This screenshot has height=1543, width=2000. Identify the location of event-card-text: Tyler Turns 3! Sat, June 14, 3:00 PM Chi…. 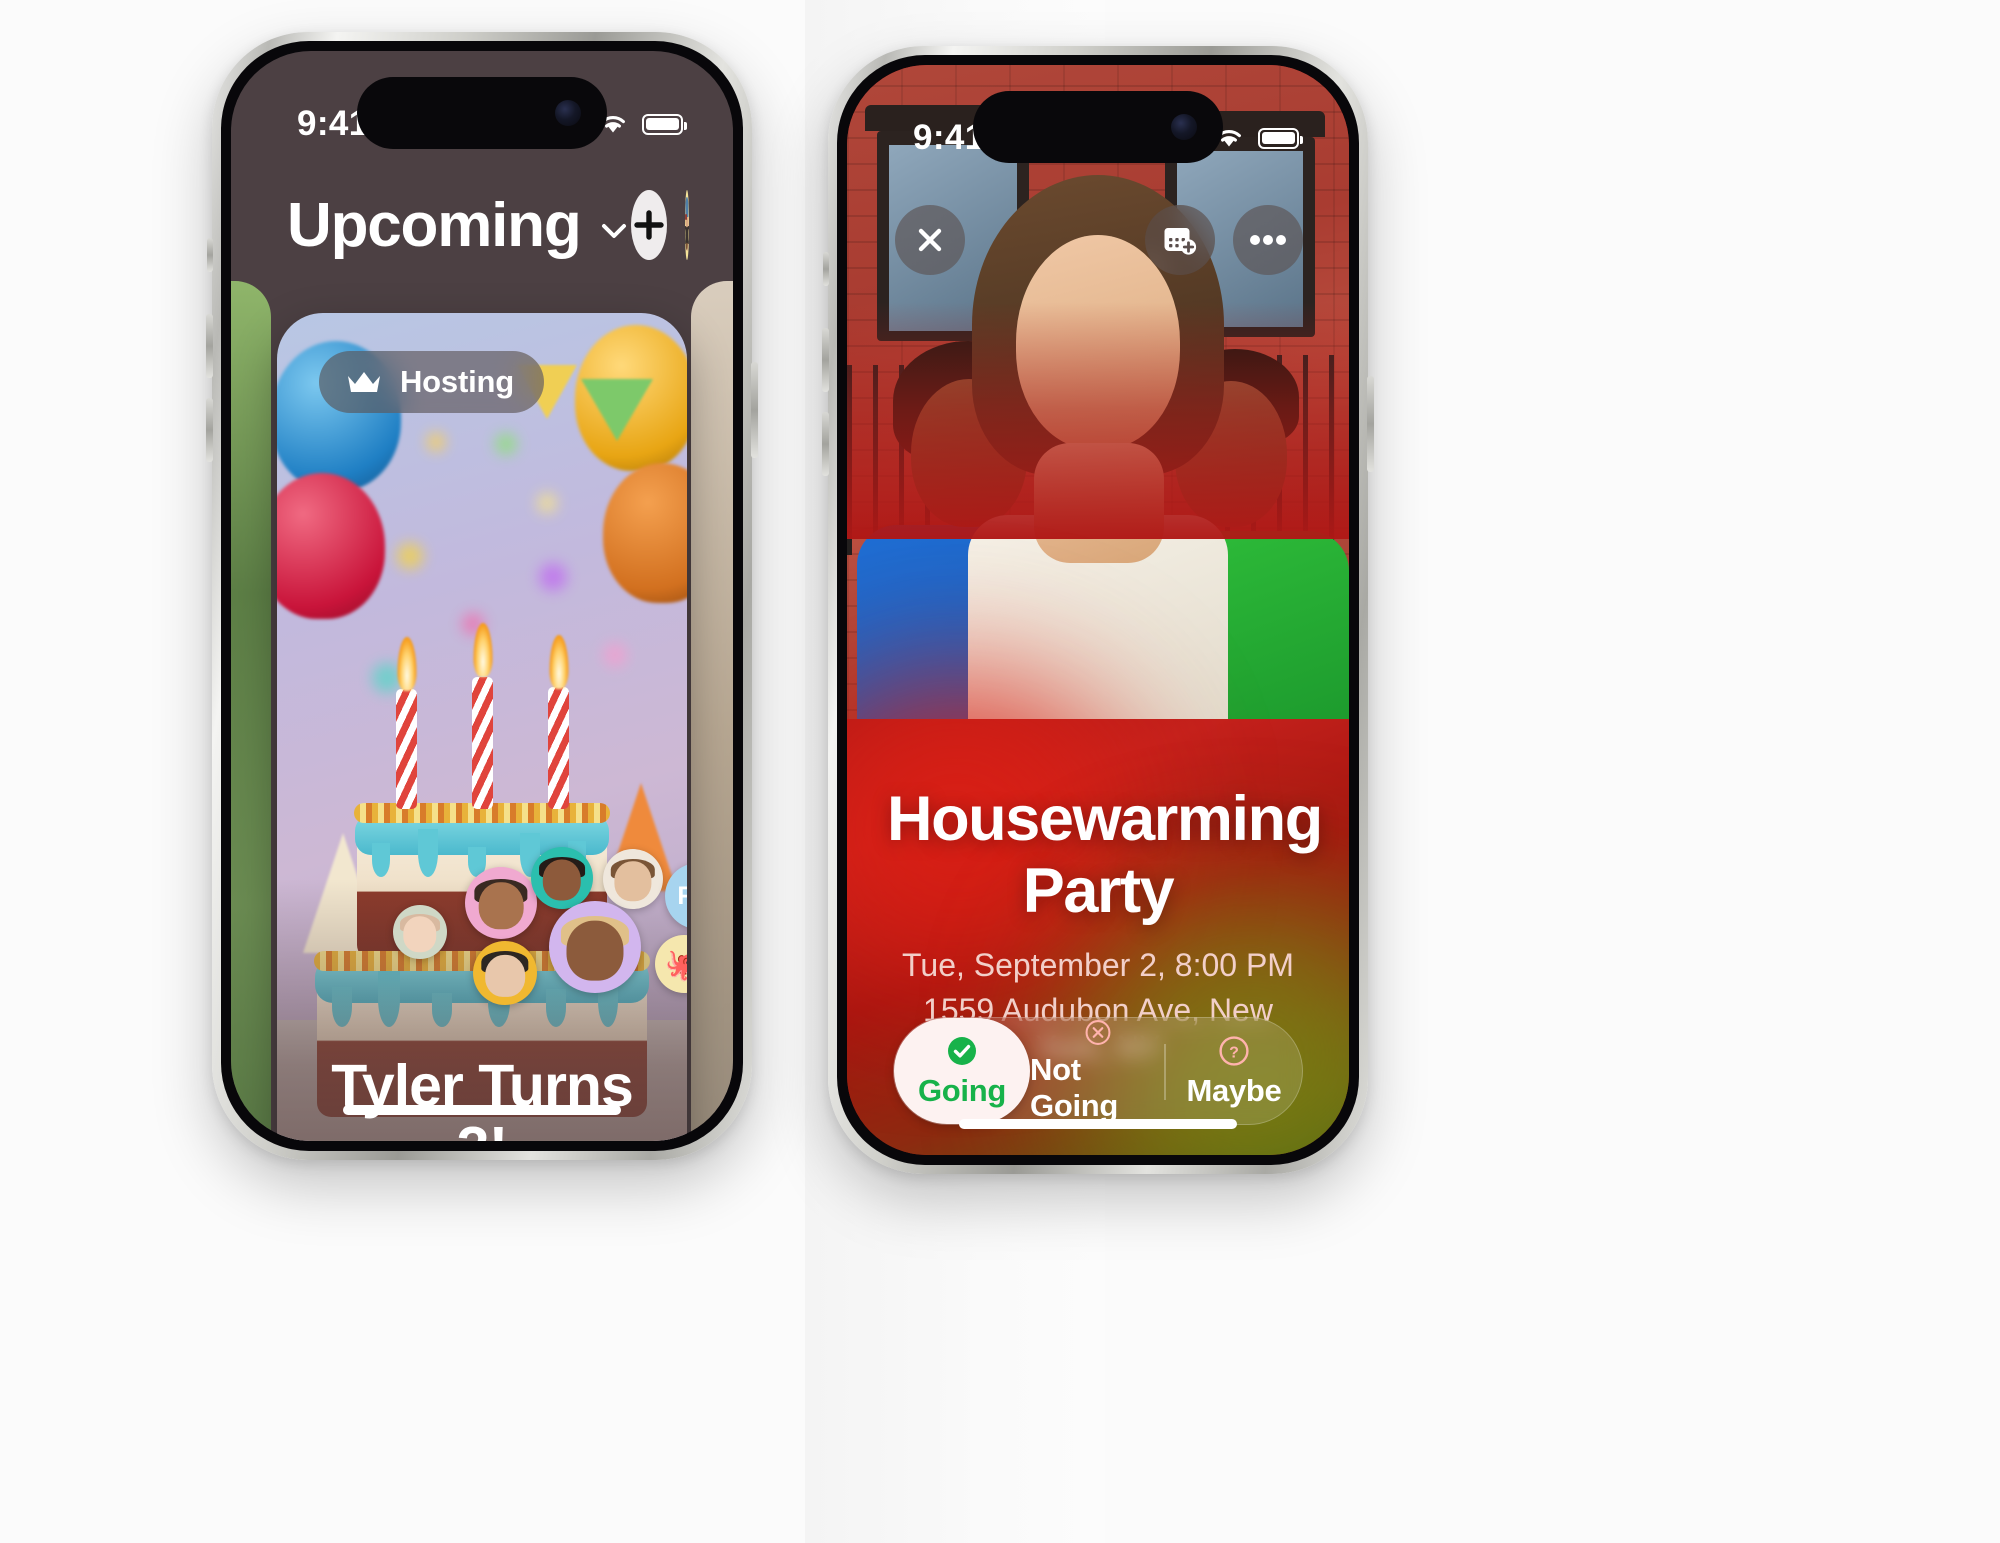
(482, 1098).